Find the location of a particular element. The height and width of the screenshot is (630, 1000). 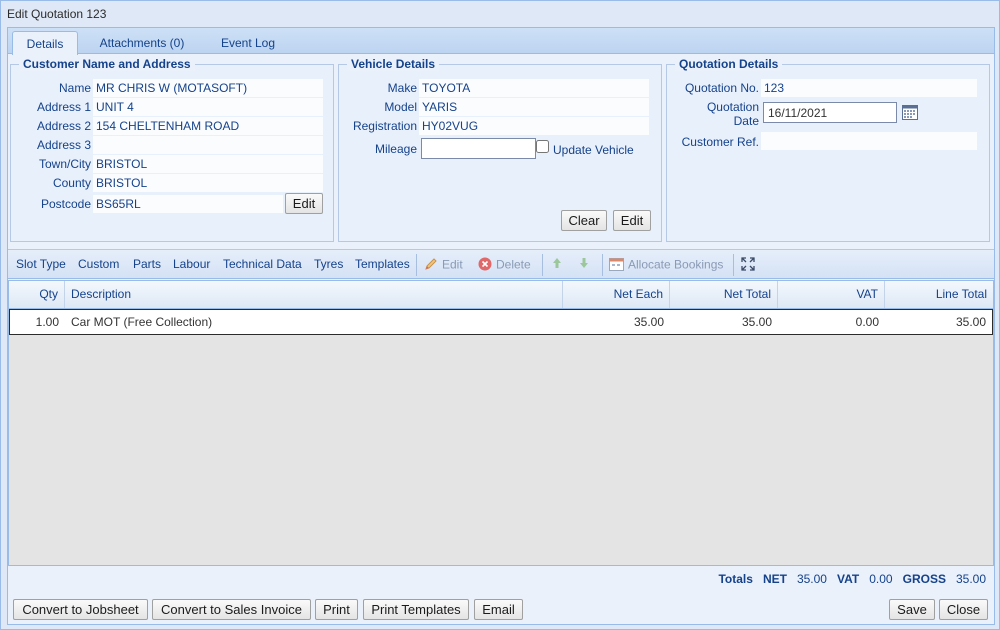

allocate-bookings-label: Allocate Bookings is located at coordinates (676, 264).